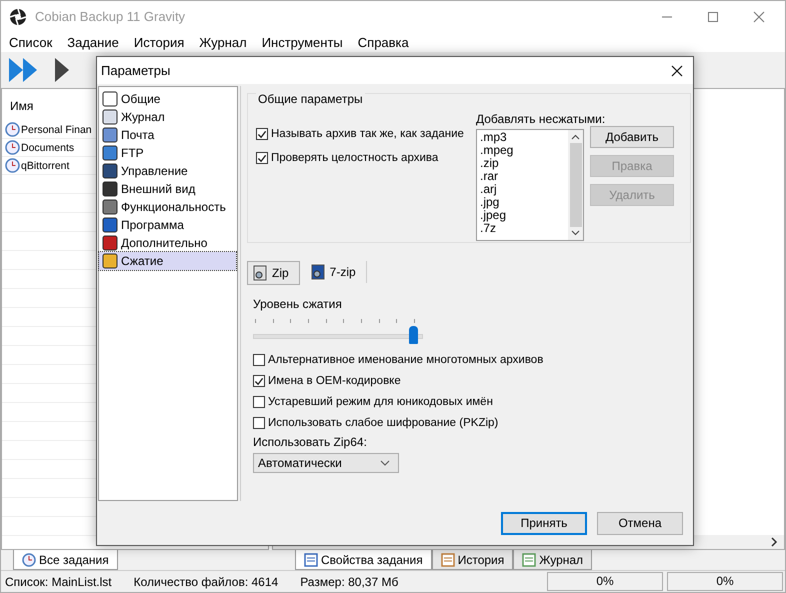 Image resolution: width=786 pixels, height=593 pixels. What do you see at coordinates (167, 117) in the screenshot?
I see `category-item: Журнал` at bounding box center [167, 117].